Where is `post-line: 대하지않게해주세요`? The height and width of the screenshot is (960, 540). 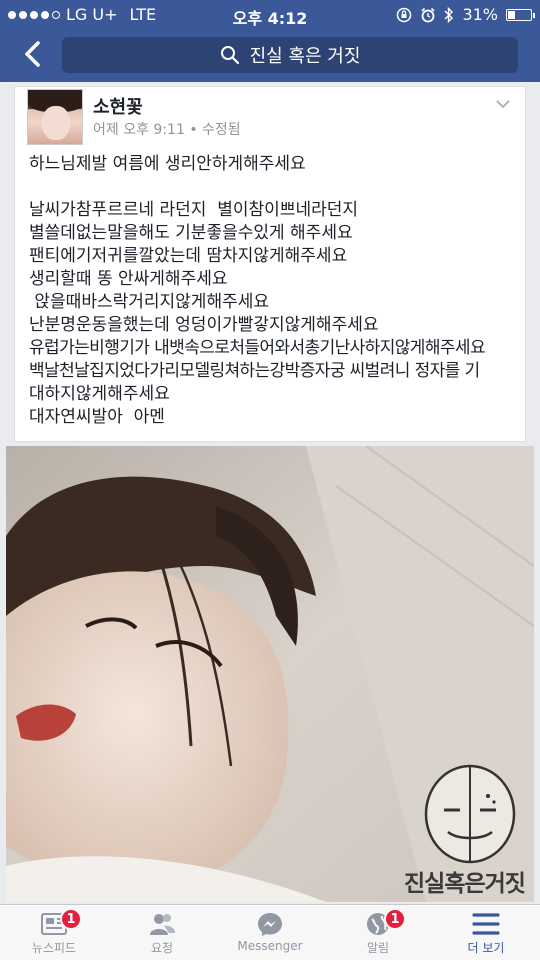
post-line: 대하지않게해주세요 is located at coordinates (99, 394).